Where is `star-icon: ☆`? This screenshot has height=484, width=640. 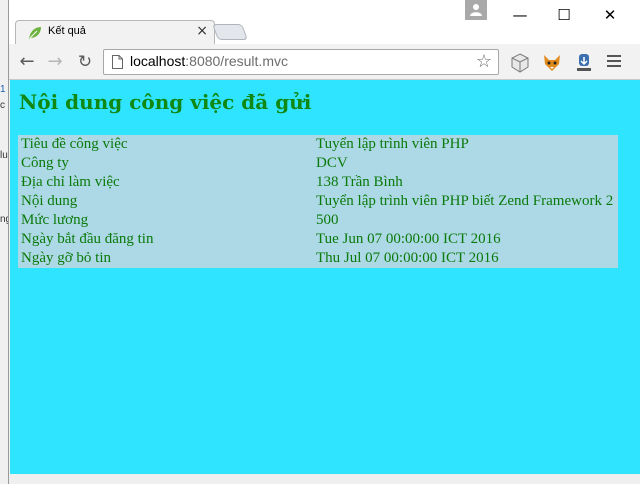 star-icon: ☆ is located at coordinates (484, 61).